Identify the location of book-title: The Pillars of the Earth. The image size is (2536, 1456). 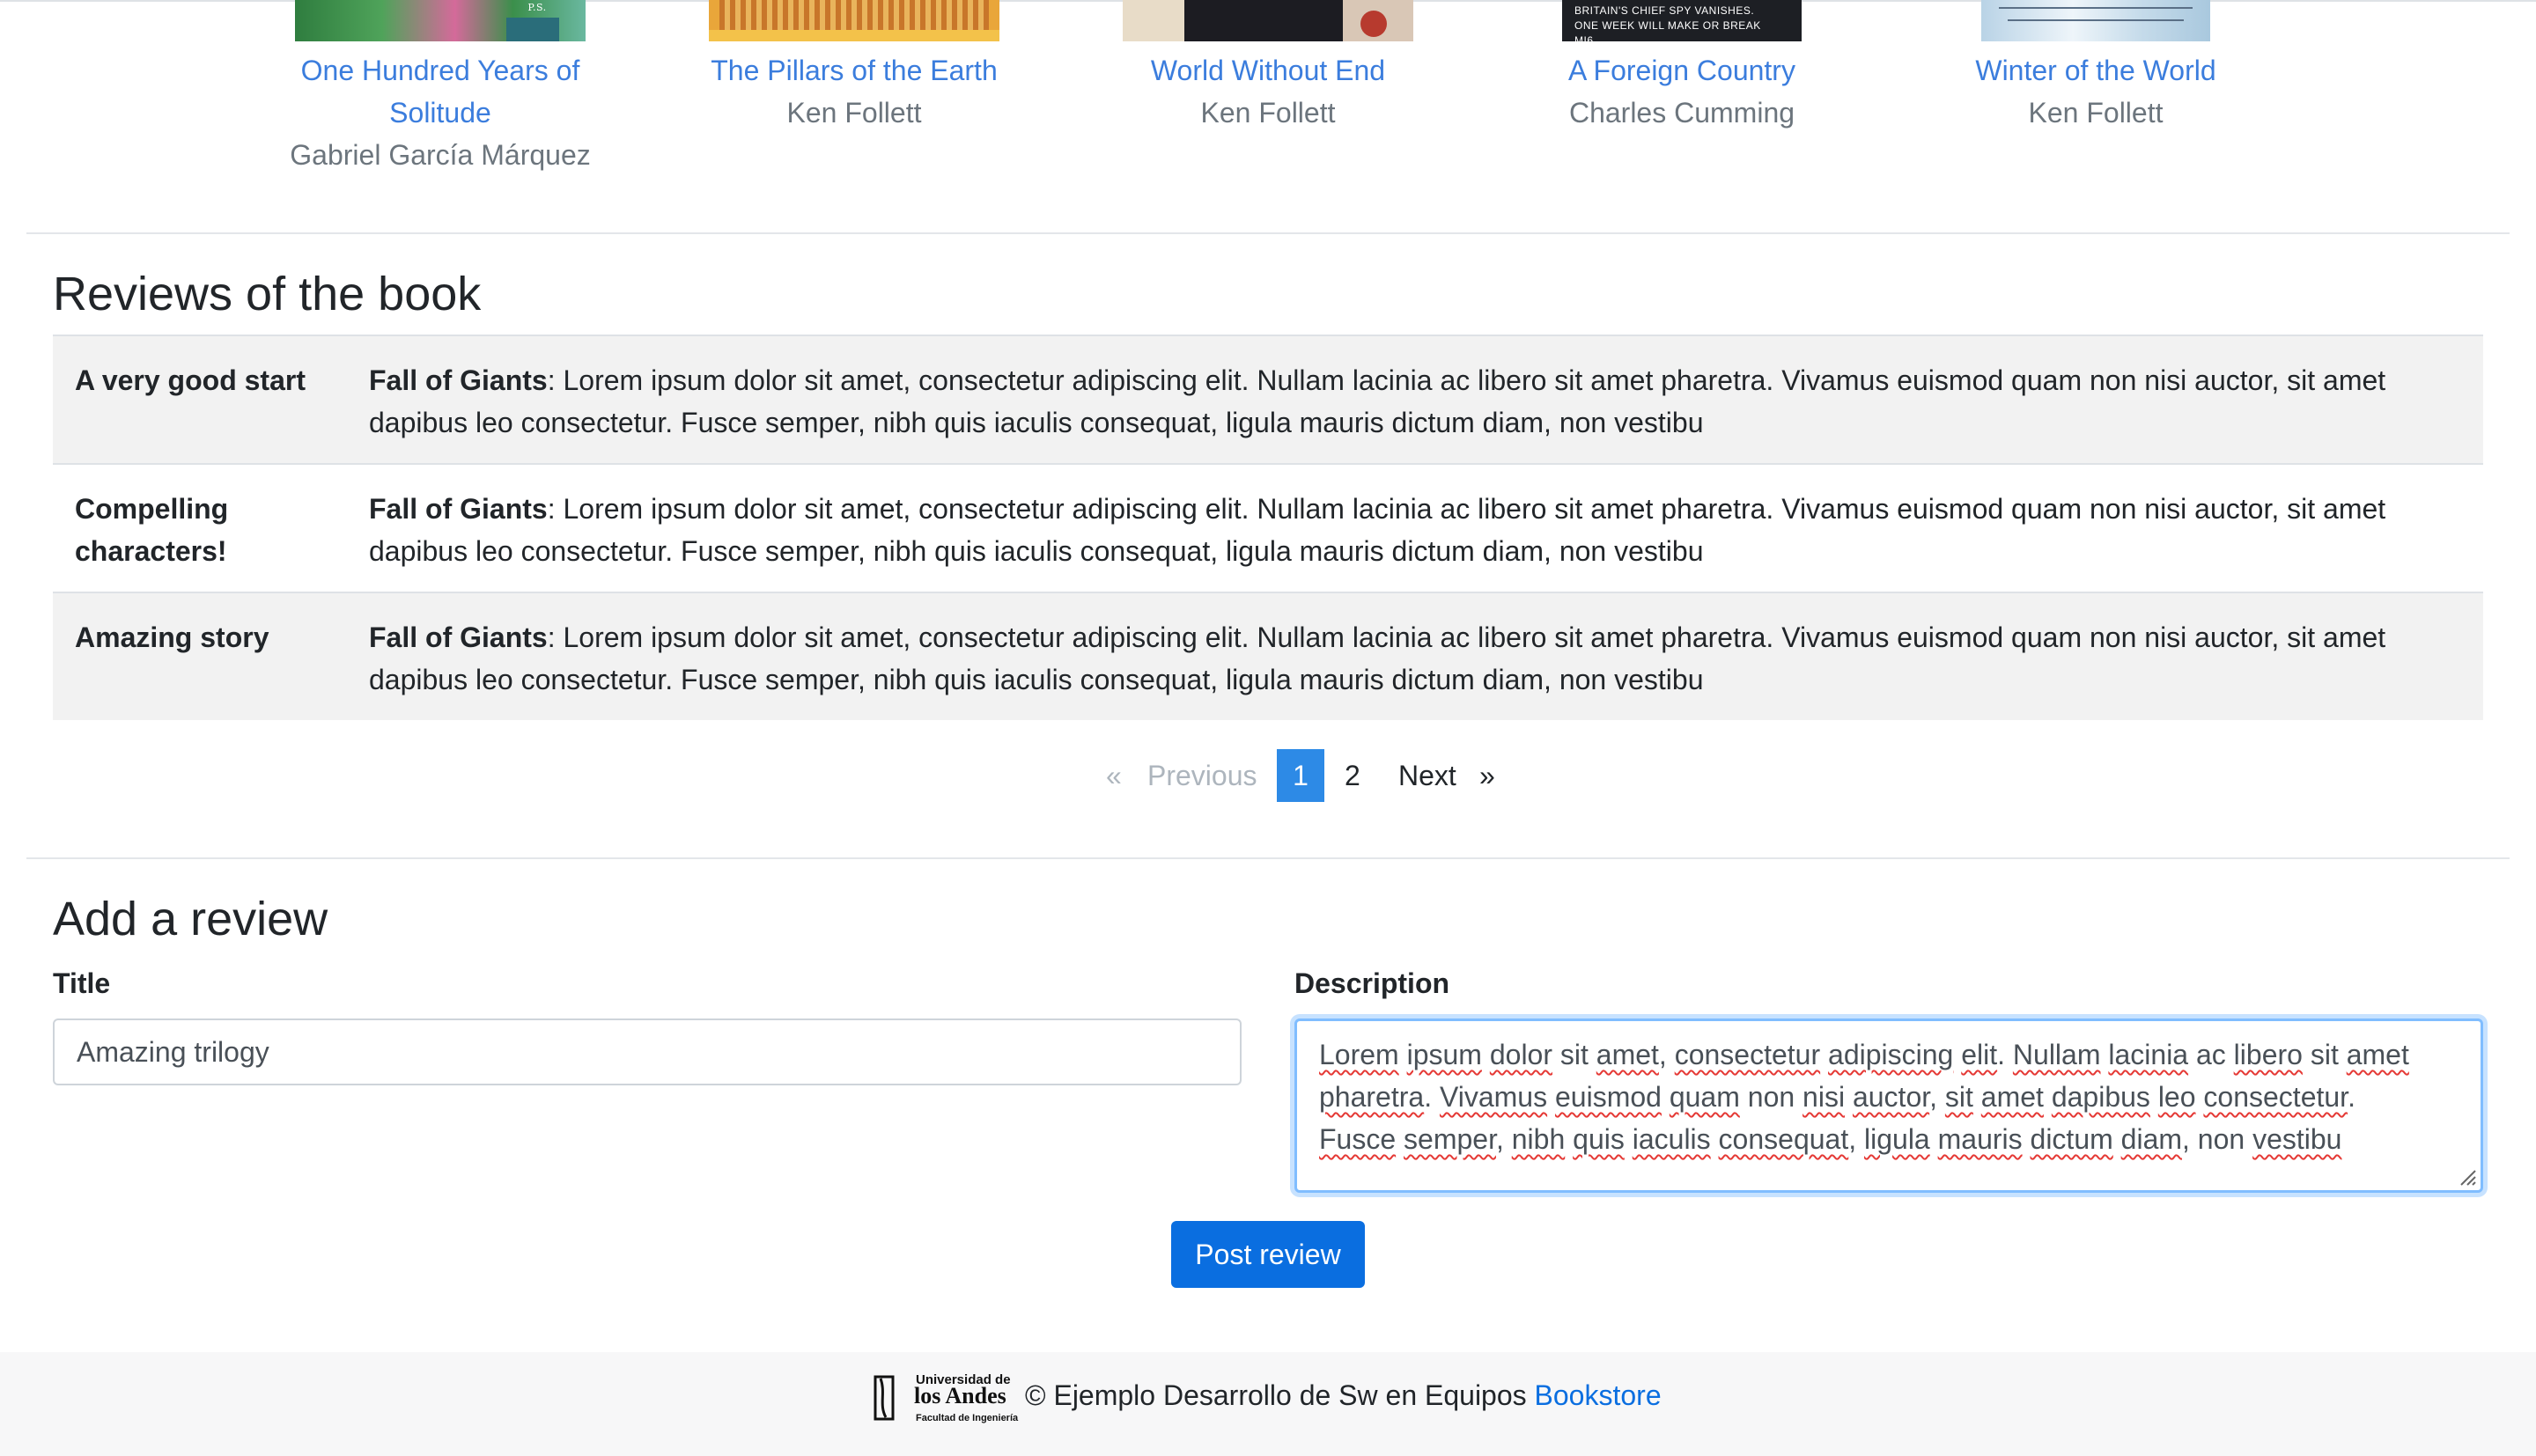
(854, 70).